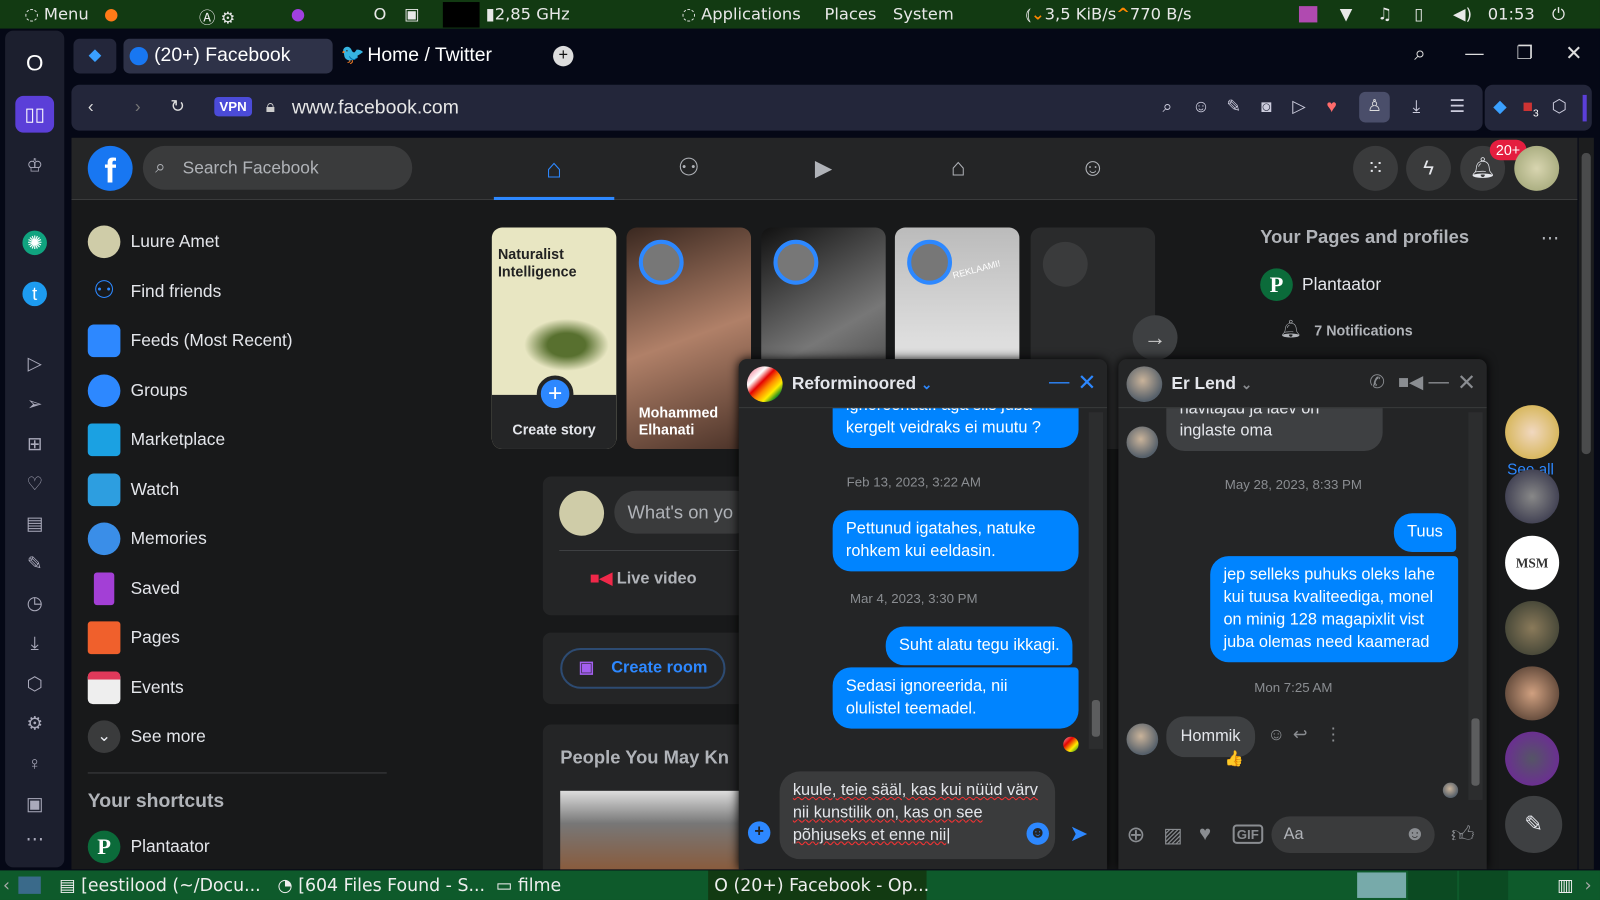 Image resolution: width=1600 pixels, height=900 pixels. I want to click on settings-icon: ⚙, so click(34, 723).